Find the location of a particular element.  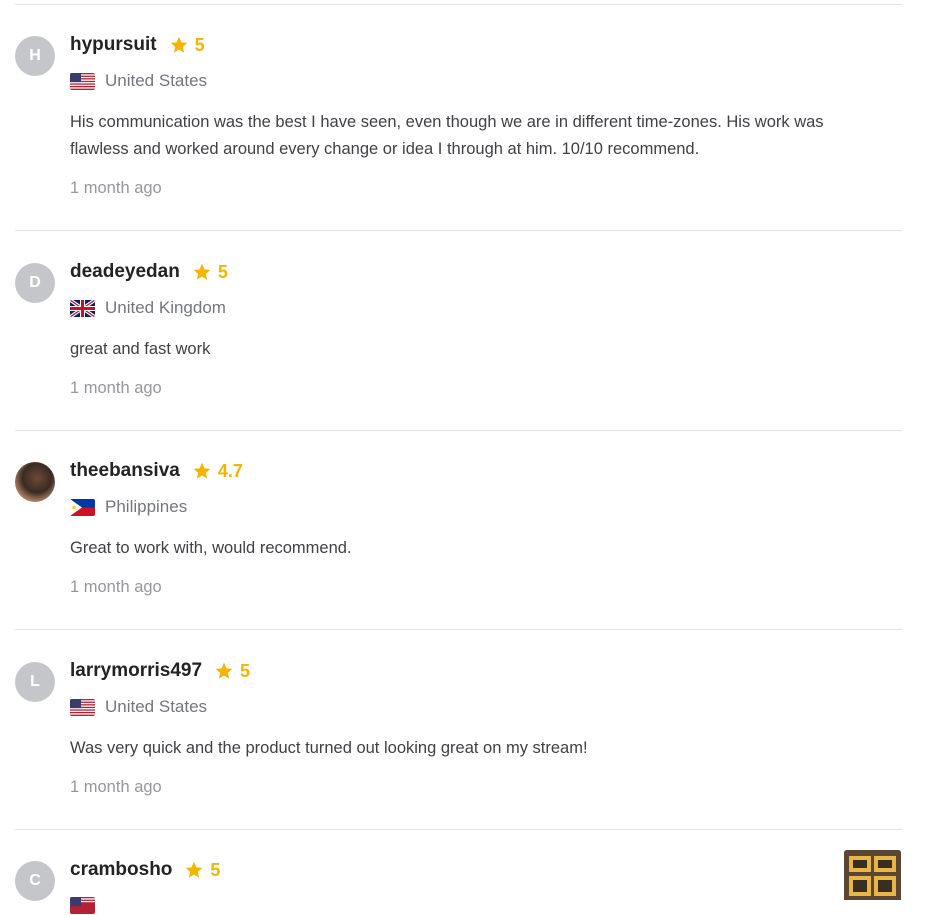

review-header: theebansiva 4.7 is located at coordinates (156, 471).